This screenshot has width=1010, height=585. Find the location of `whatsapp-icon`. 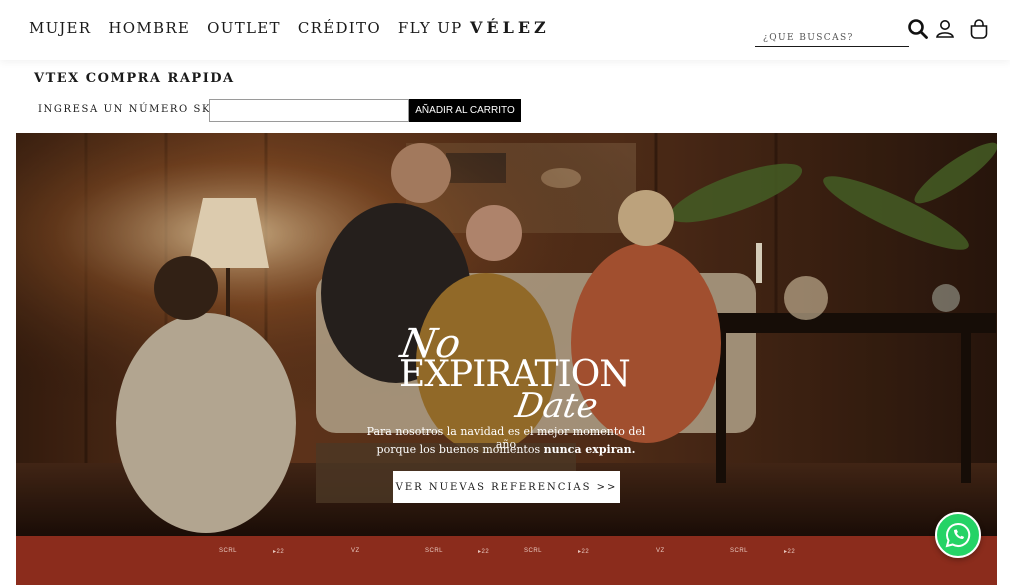

whatsapp-icon is located at coordinates (958, 535).